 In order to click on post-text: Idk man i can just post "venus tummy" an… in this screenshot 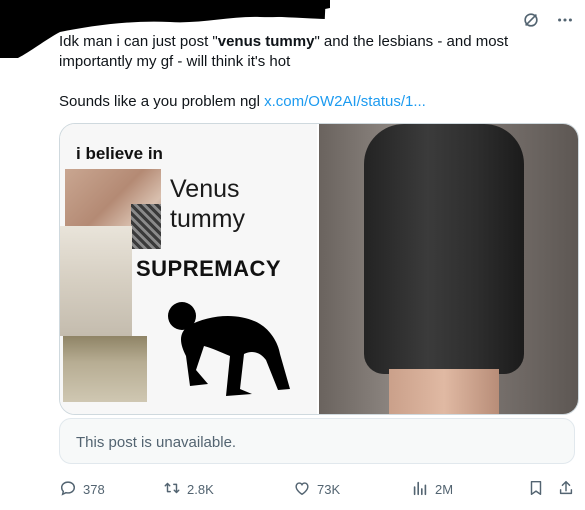, I will do `click(309, 72)`.